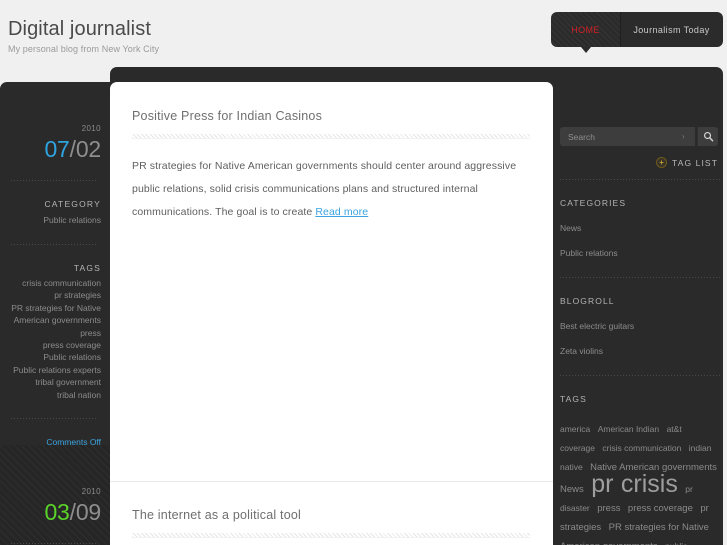 The height and width of the screenshot is (545, 727). What do you see at coordinates (640, 228) in the screenshot?
I see `sidebar-item-news: News` at bounding box center [640, 228].